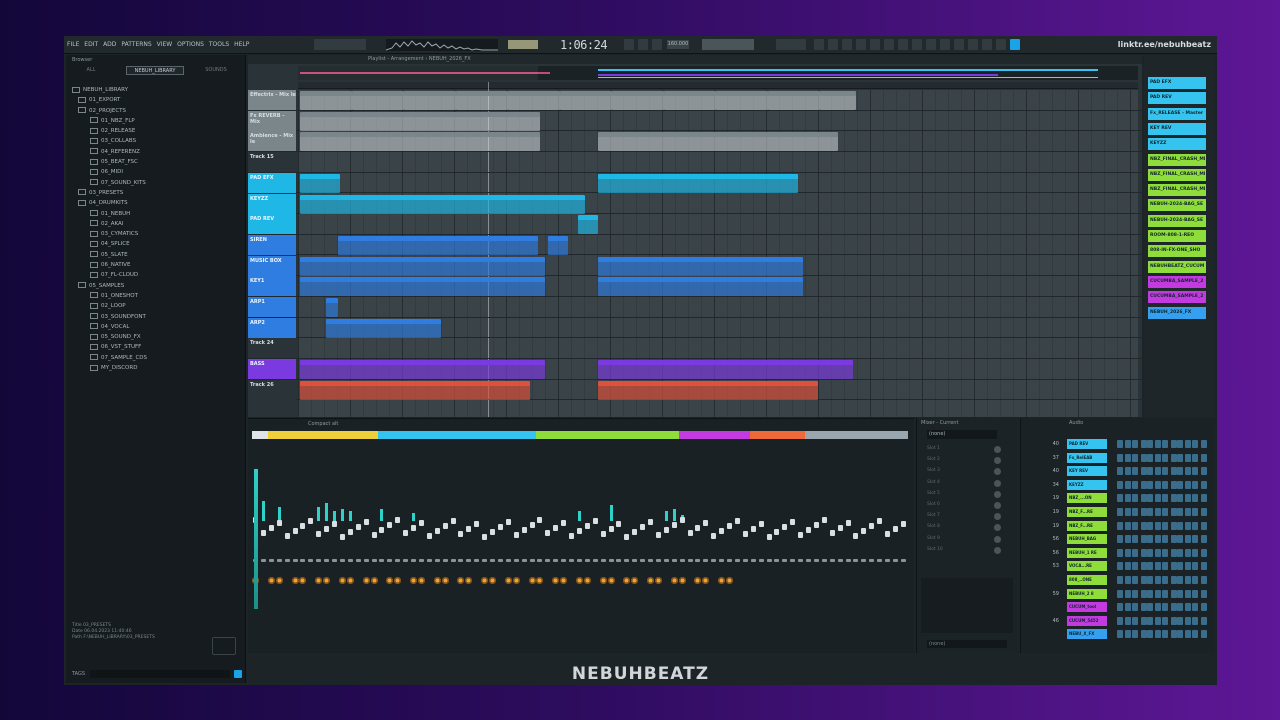 This screenshot has height=720, width=1280. Describe the element at coordinates (272, 203) in the screenshot. I see `track-header: KEYZZ` at that location.